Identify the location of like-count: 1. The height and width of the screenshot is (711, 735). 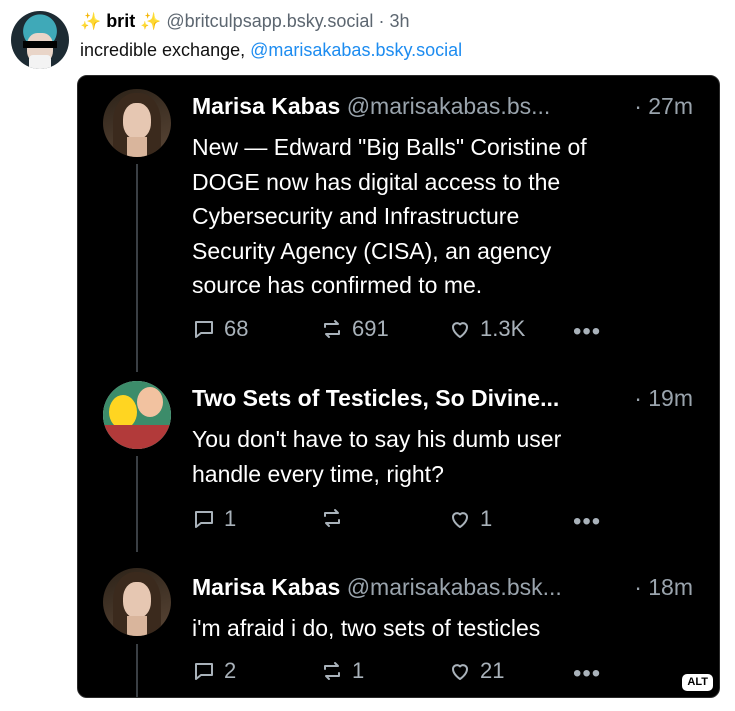
(486, 518).